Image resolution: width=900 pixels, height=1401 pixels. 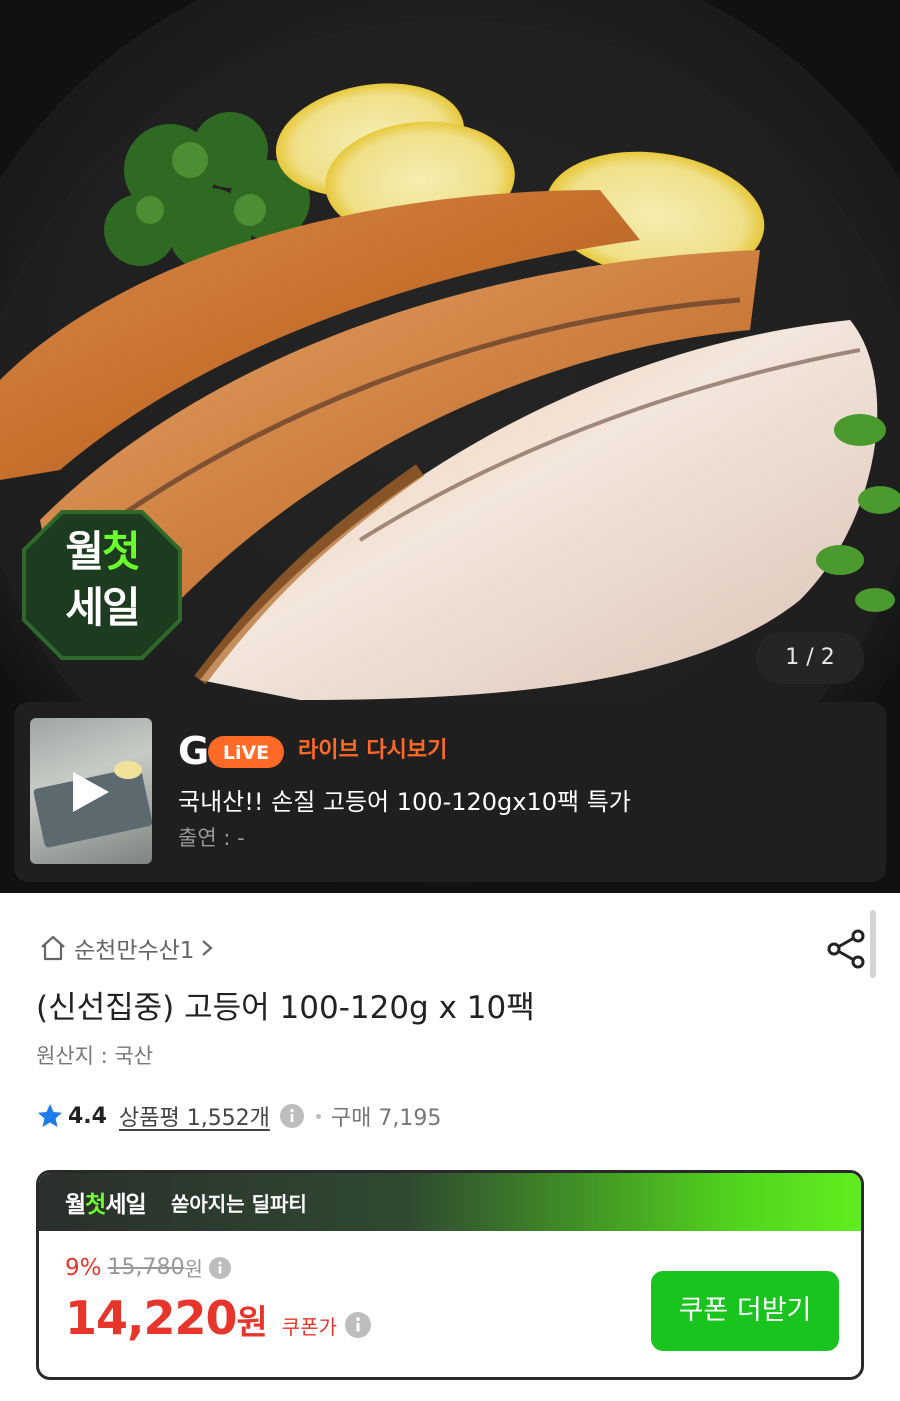 What do you see at coordinates (151, 1318) in the screenshot?
I see `coupon-price: 14,220` at bounding box center [151, 1318].